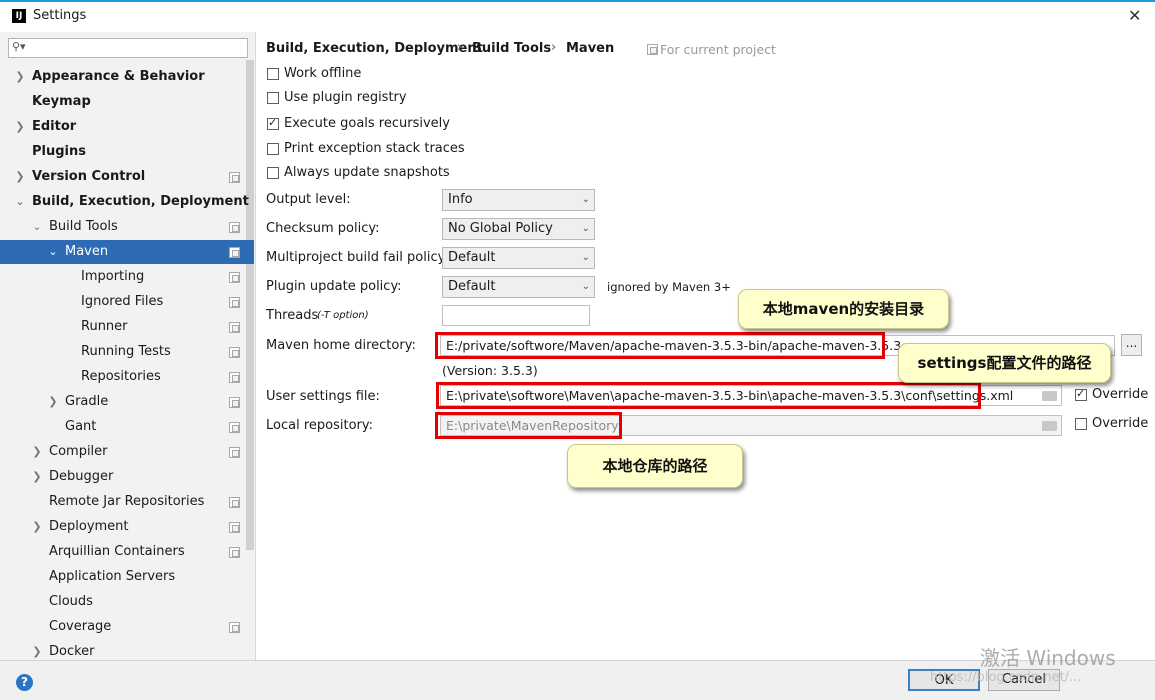 This screenshot has width=1155, height=700. I want to click on sidebar-item-plugins: Plugins, so click(123, 152).